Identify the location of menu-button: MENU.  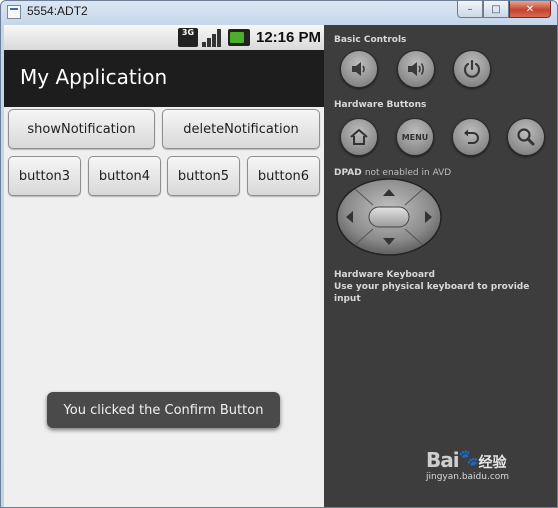
(415, 137).